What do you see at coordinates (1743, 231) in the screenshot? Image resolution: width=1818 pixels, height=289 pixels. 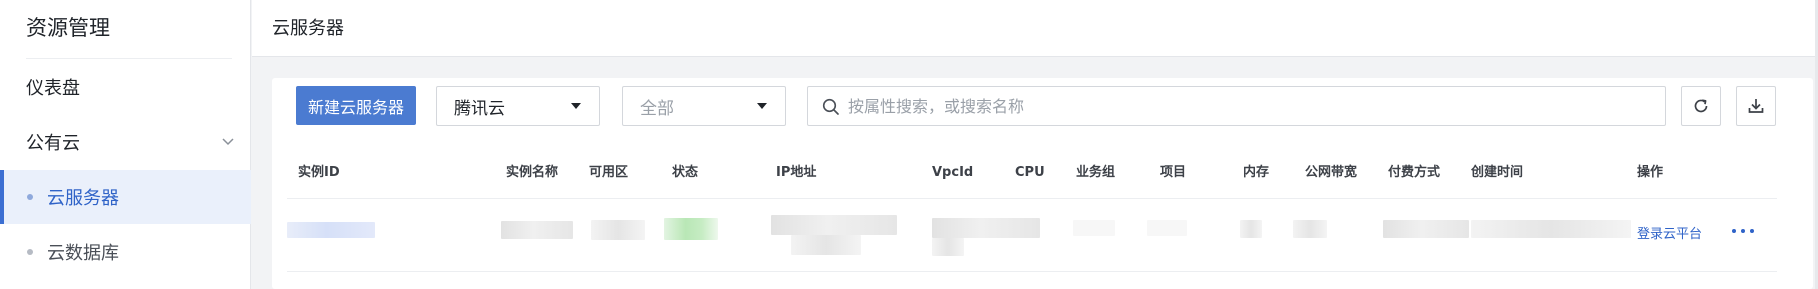 I see `more-icon` at bounding box center [1743, 231].